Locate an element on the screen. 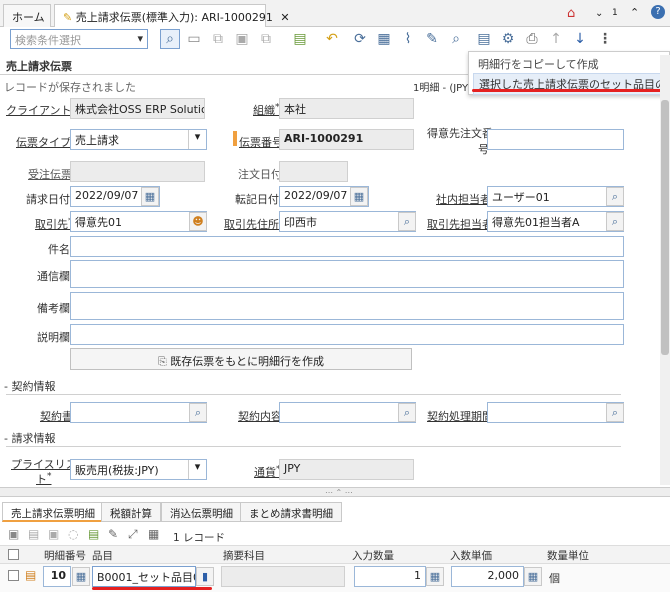 This screenshot has height=592, width=670. contractproc-input is located at coordinates (555, 412).